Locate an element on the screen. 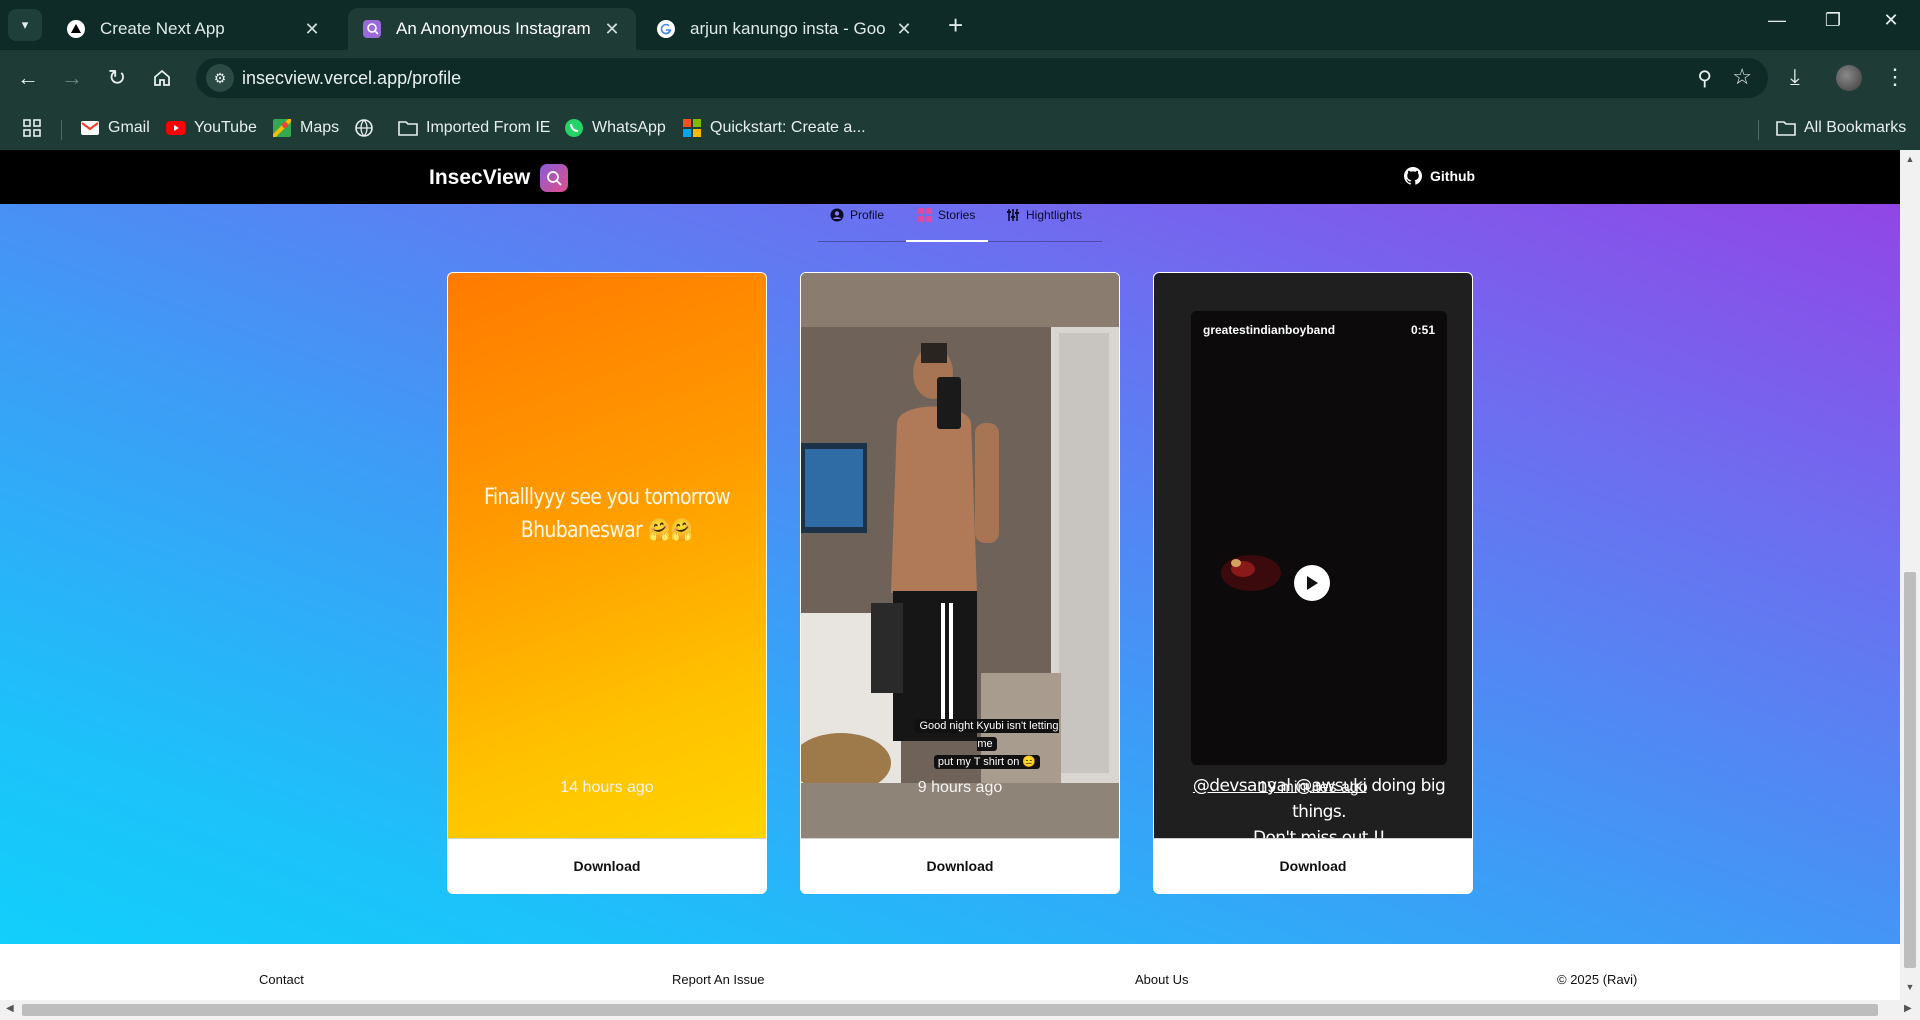  minimize-icon: — is located at coordinates (1777, 20).